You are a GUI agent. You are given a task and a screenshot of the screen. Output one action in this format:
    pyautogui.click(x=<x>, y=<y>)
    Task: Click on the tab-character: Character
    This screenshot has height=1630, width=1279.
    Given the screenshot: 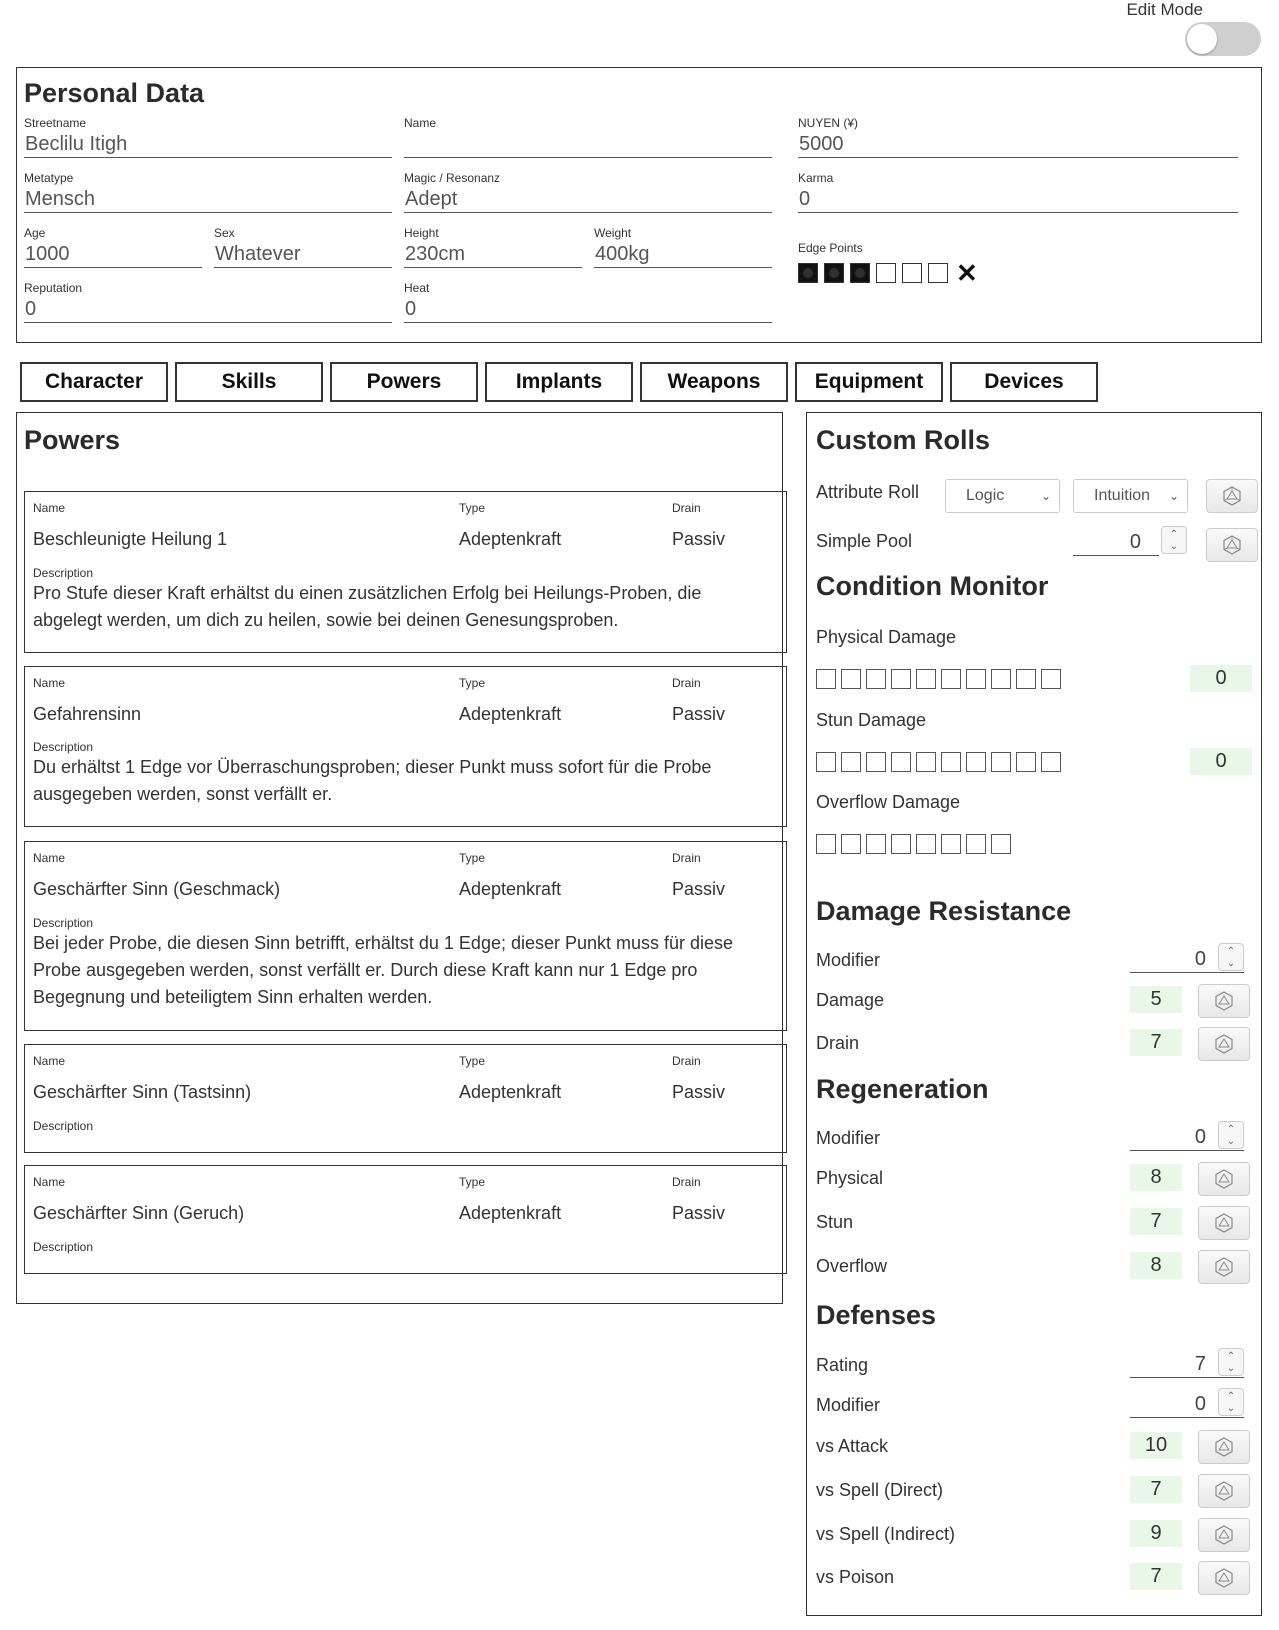 What is the action you would take?
    pyautogui.click(x=94, y=382)
    